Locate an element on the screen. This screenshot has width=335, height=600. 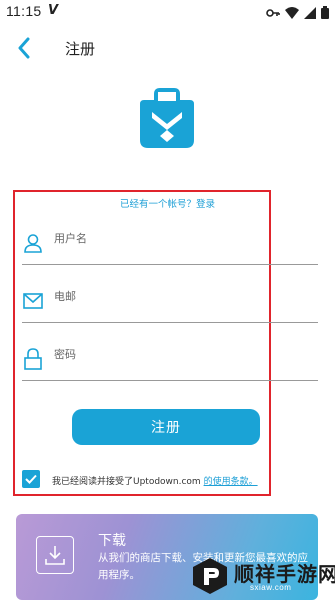
check-icon is located at coordinates (31, 479).